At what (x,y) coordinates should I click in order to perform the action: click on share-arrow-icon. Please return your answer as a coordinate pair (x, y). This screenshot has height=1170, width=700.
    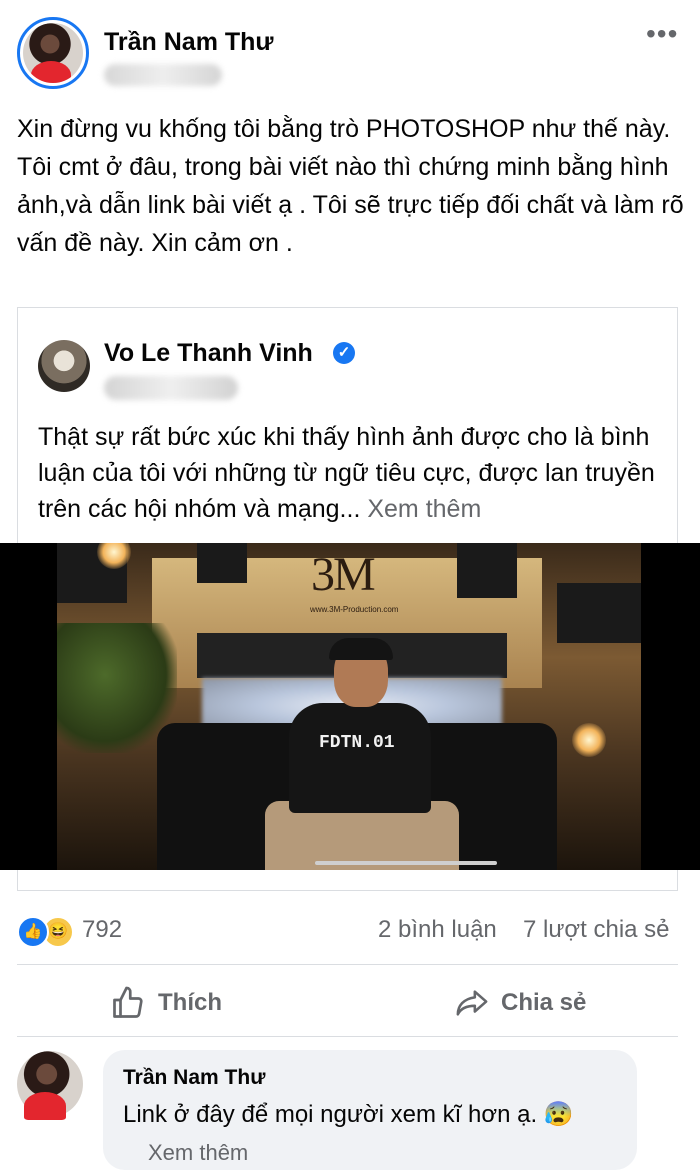
    Looking at the image, I should click on (472, 1003).